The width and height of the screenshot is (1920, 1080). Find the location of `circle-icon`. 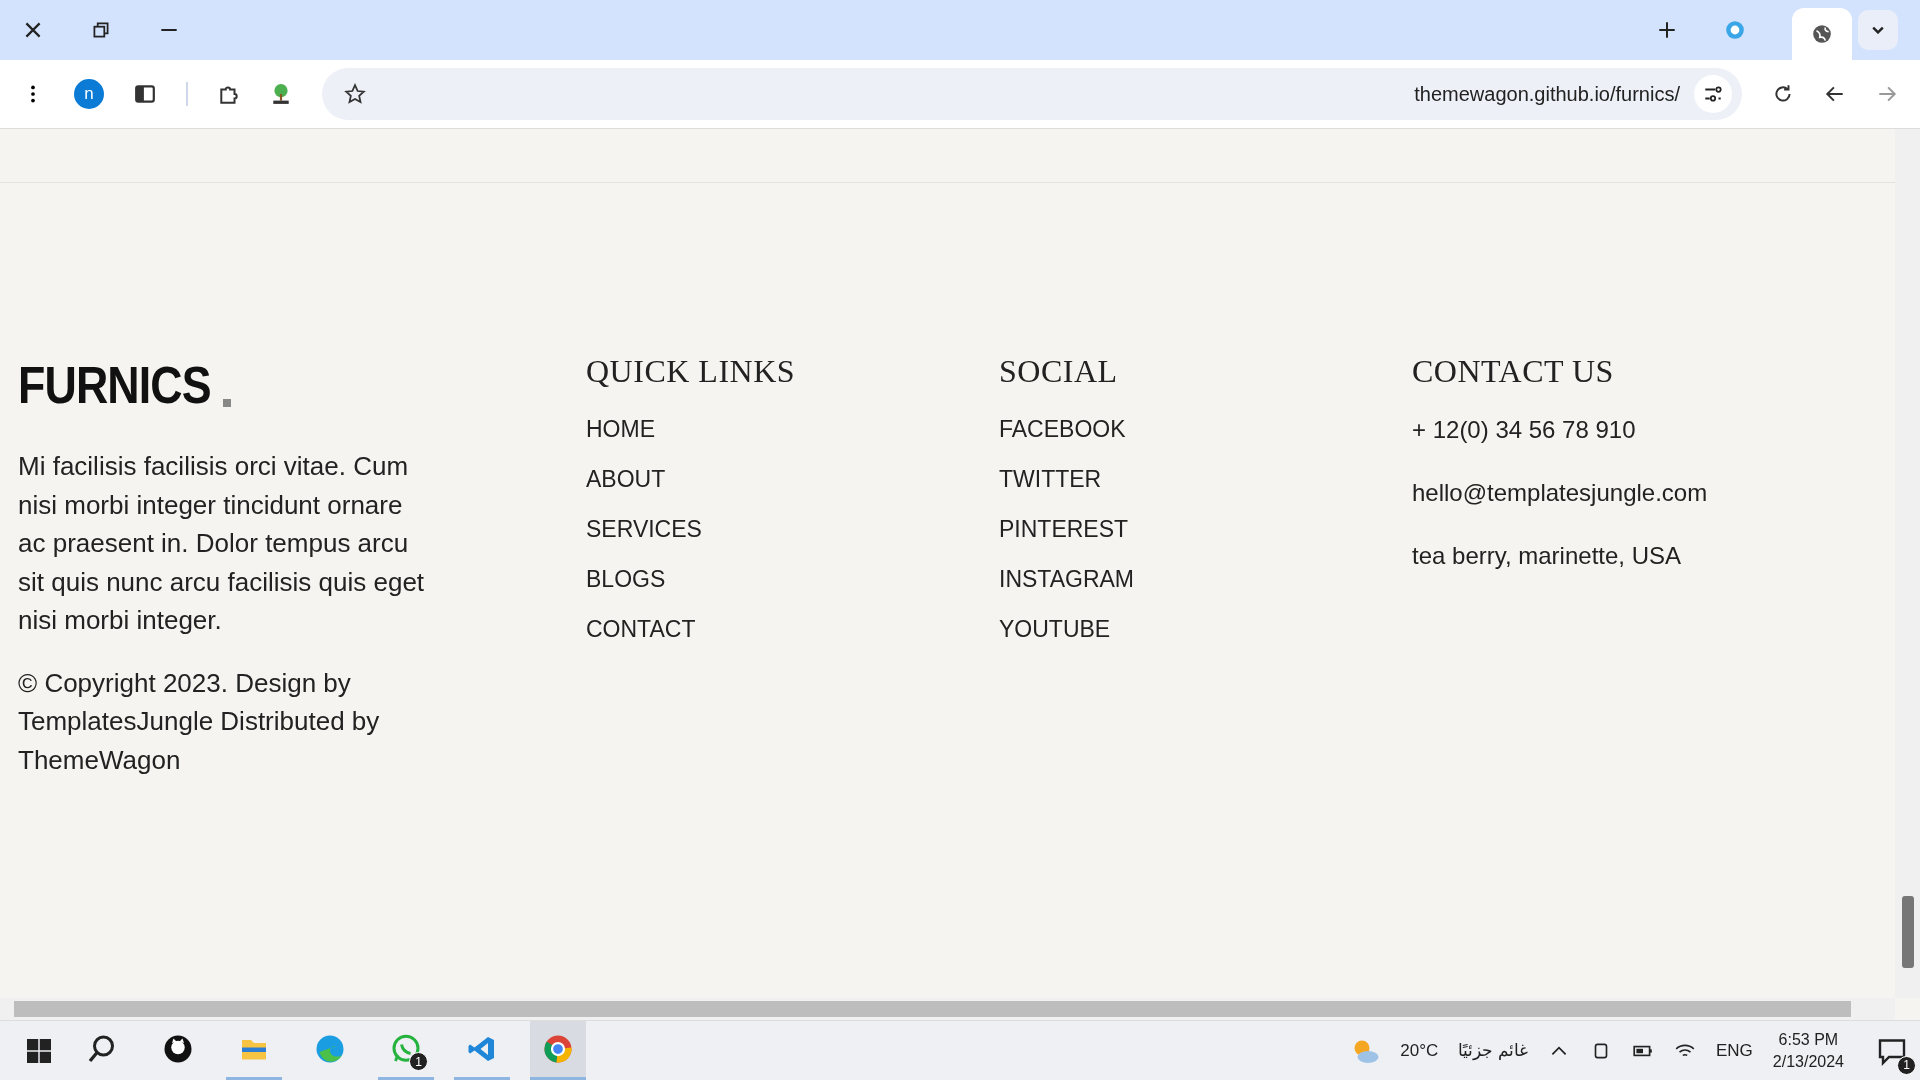

circle-icon is located at coordinates (1735, 30).